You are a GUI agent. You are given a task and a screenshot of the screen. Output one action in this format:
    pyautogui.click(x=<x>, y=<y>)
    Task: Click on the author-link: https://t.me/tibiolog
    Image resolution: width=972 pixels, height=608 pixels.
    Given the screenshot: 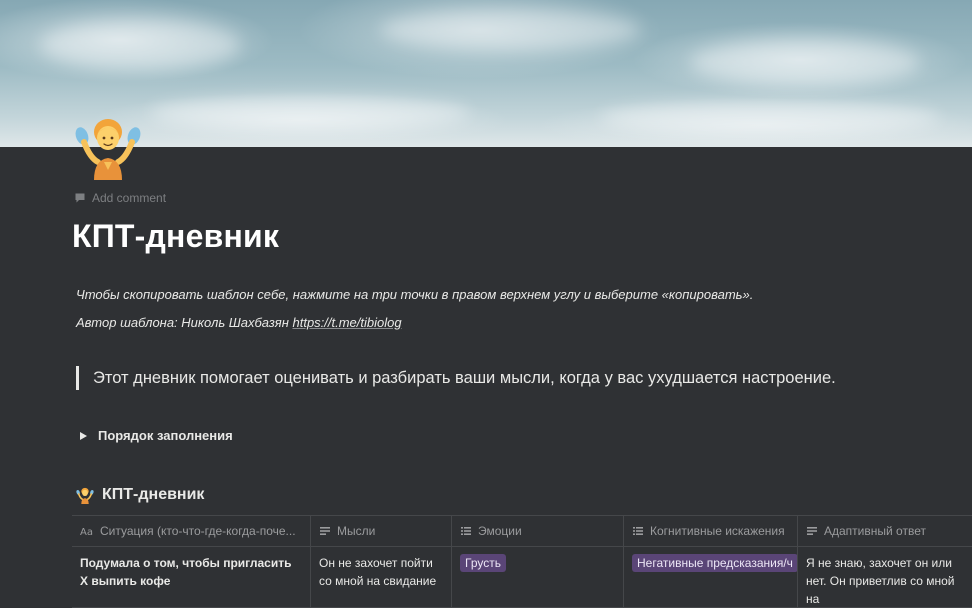 What is the action you would take?
    pyautogui.click(x=346, y=322)
    